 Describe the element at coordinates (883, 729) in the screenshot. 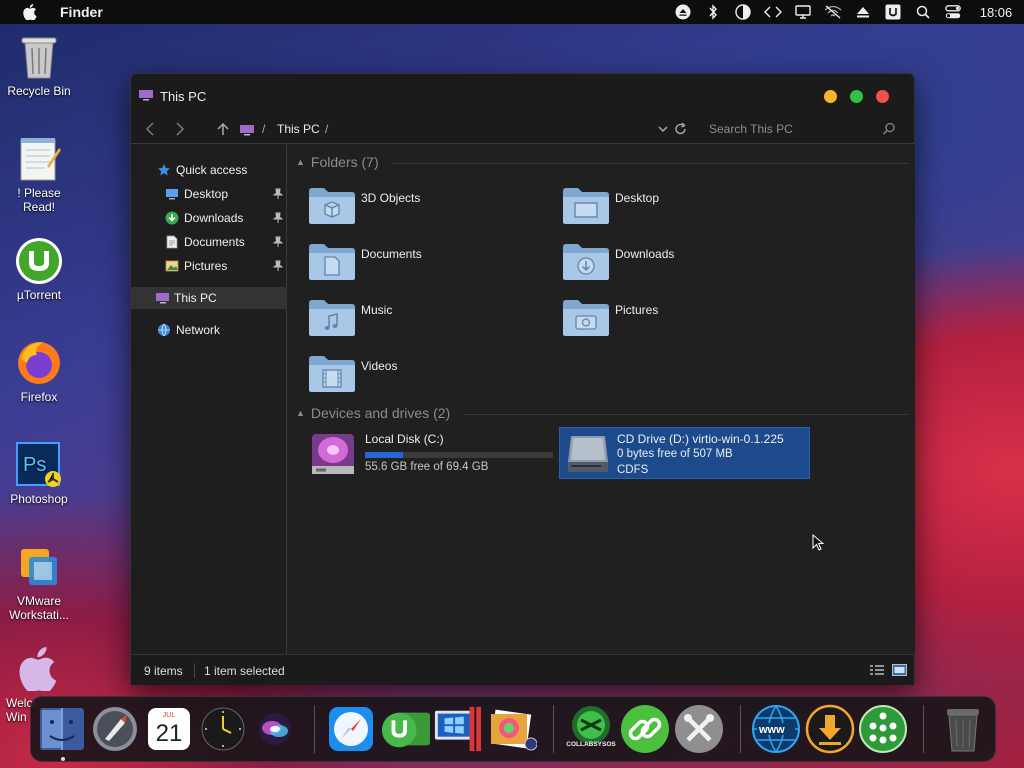

I see `network-people-icon` at that location.